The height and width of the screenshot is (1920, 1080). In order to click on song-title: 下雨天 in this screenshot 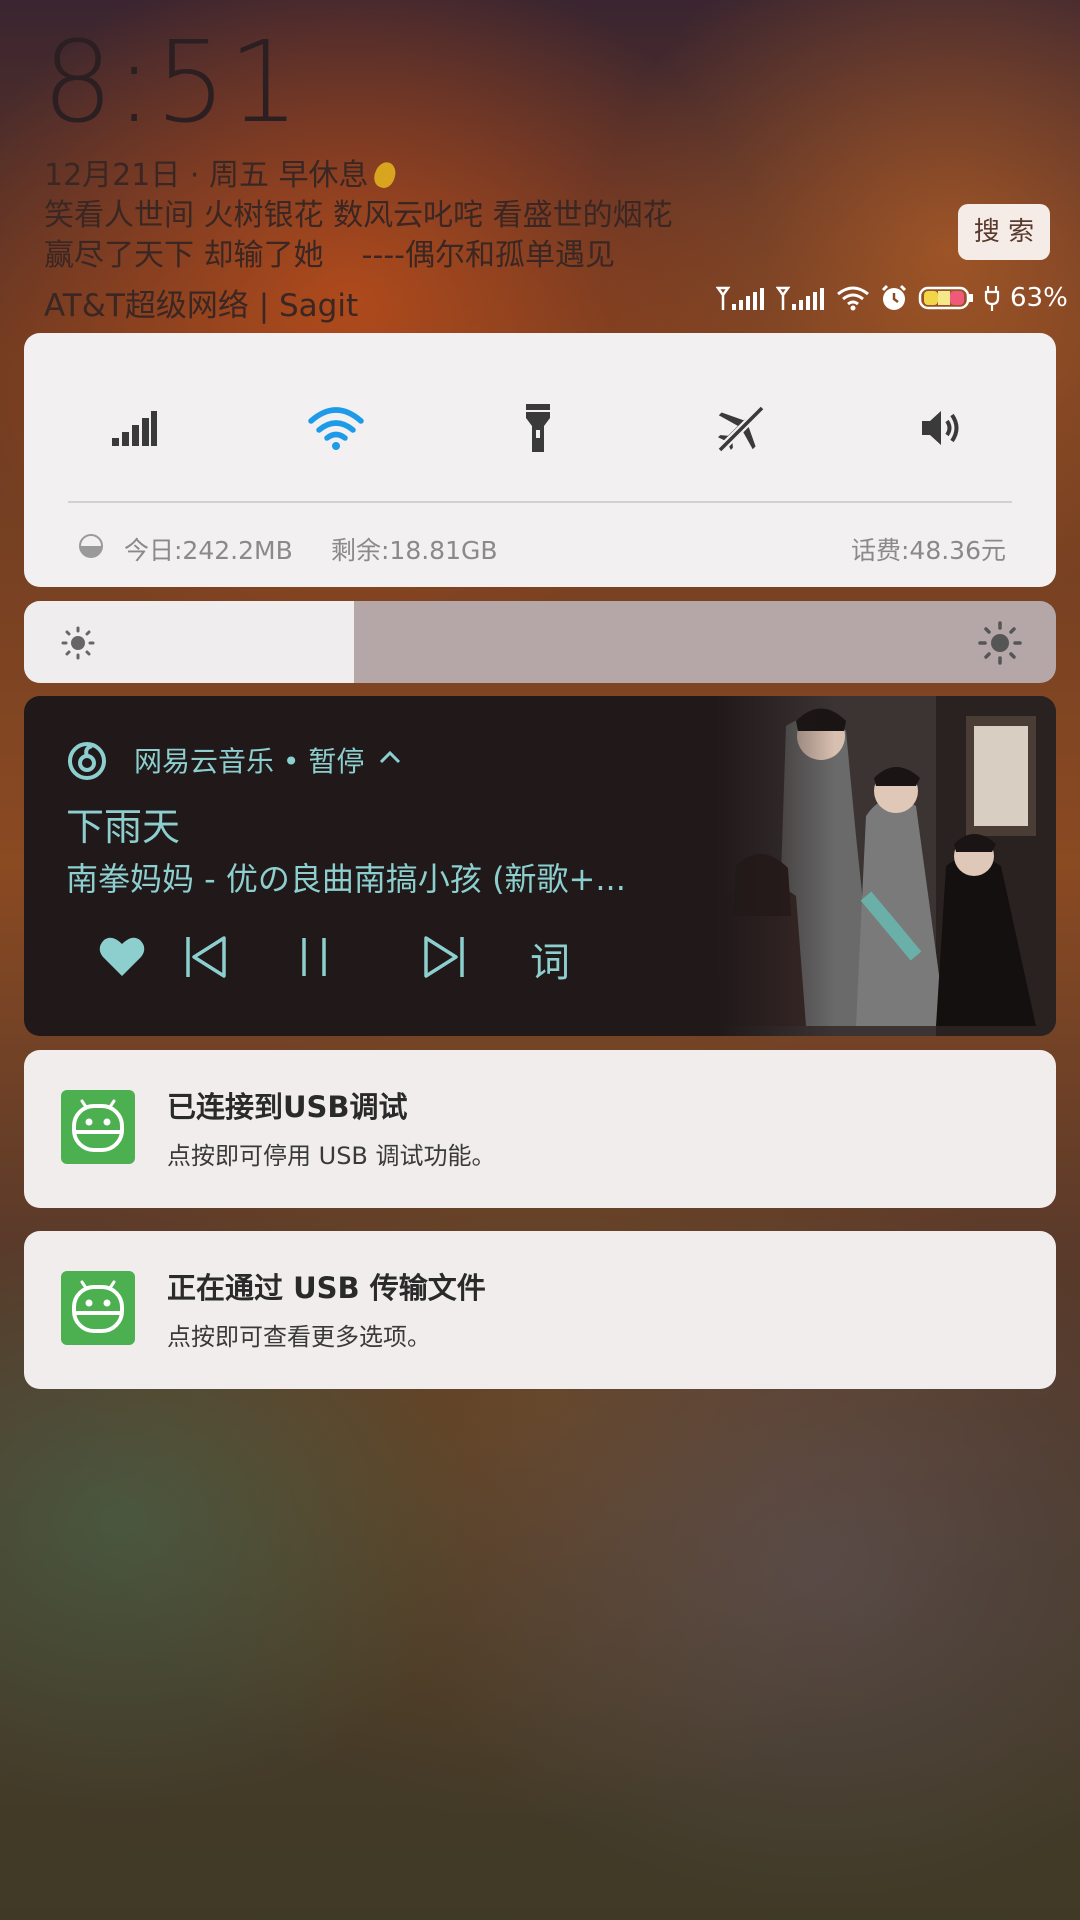, I will do `click(123, 827)`.